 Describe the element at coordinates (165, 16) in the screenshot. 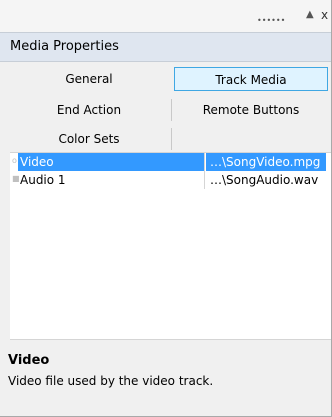

I see `panel-titlebar: •••••• ▲ x` at that location.